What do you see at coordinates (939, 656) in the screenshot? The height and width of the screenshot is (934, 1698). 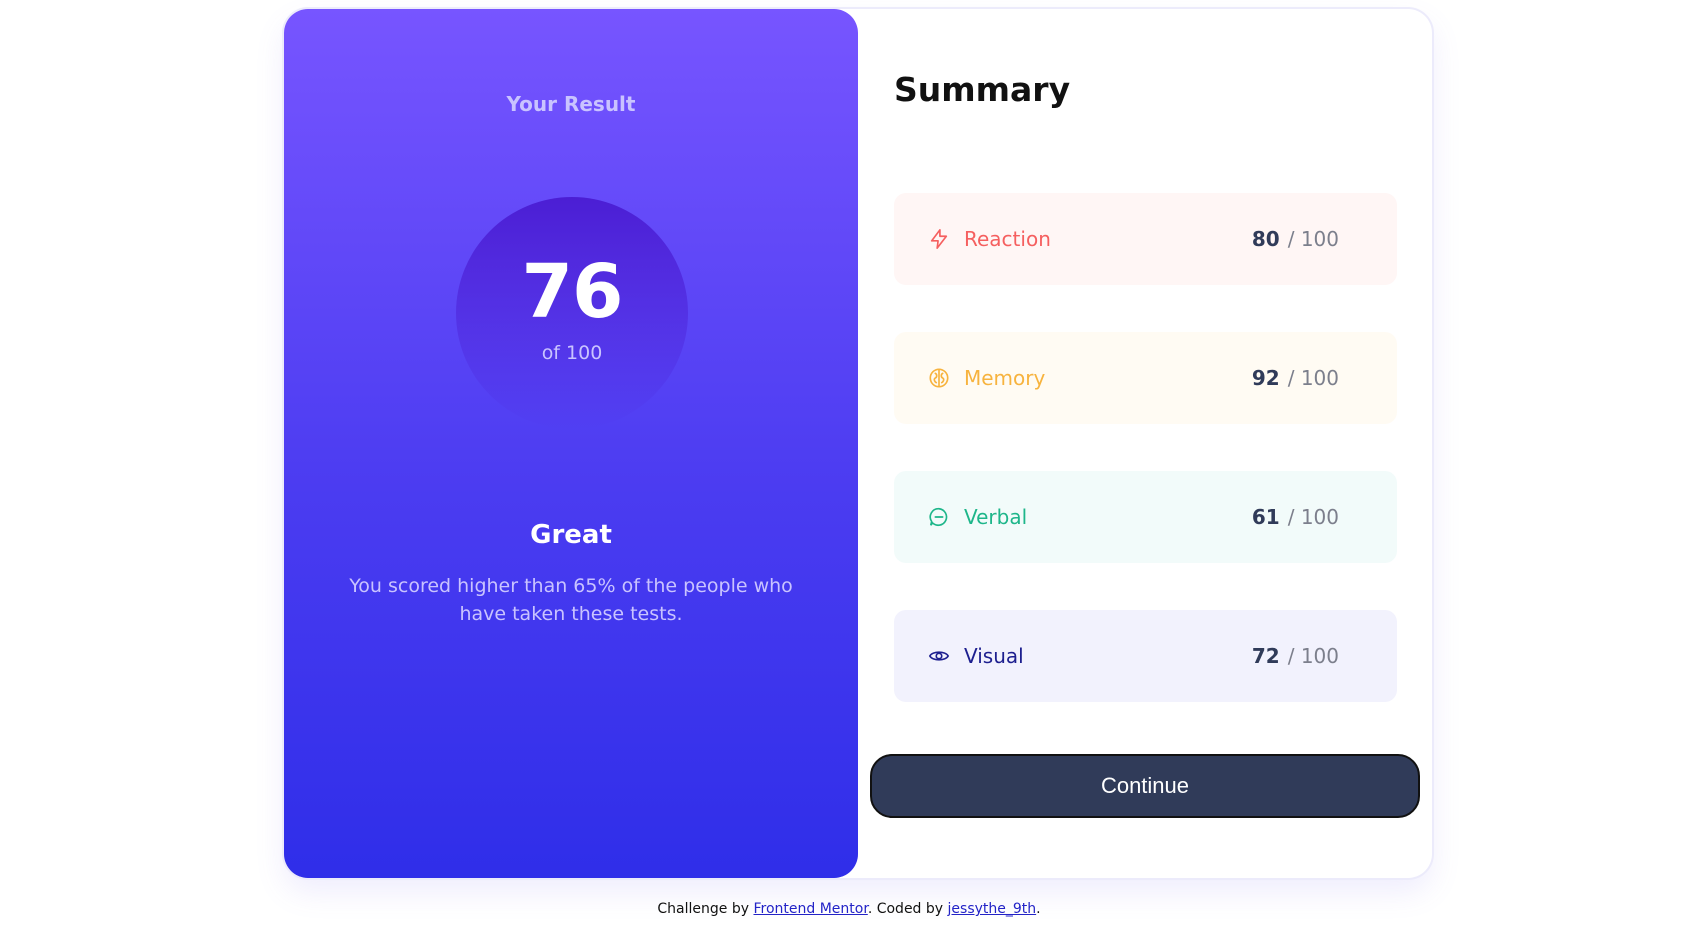 I see `eye-icon` at bounding box center [939, 656].